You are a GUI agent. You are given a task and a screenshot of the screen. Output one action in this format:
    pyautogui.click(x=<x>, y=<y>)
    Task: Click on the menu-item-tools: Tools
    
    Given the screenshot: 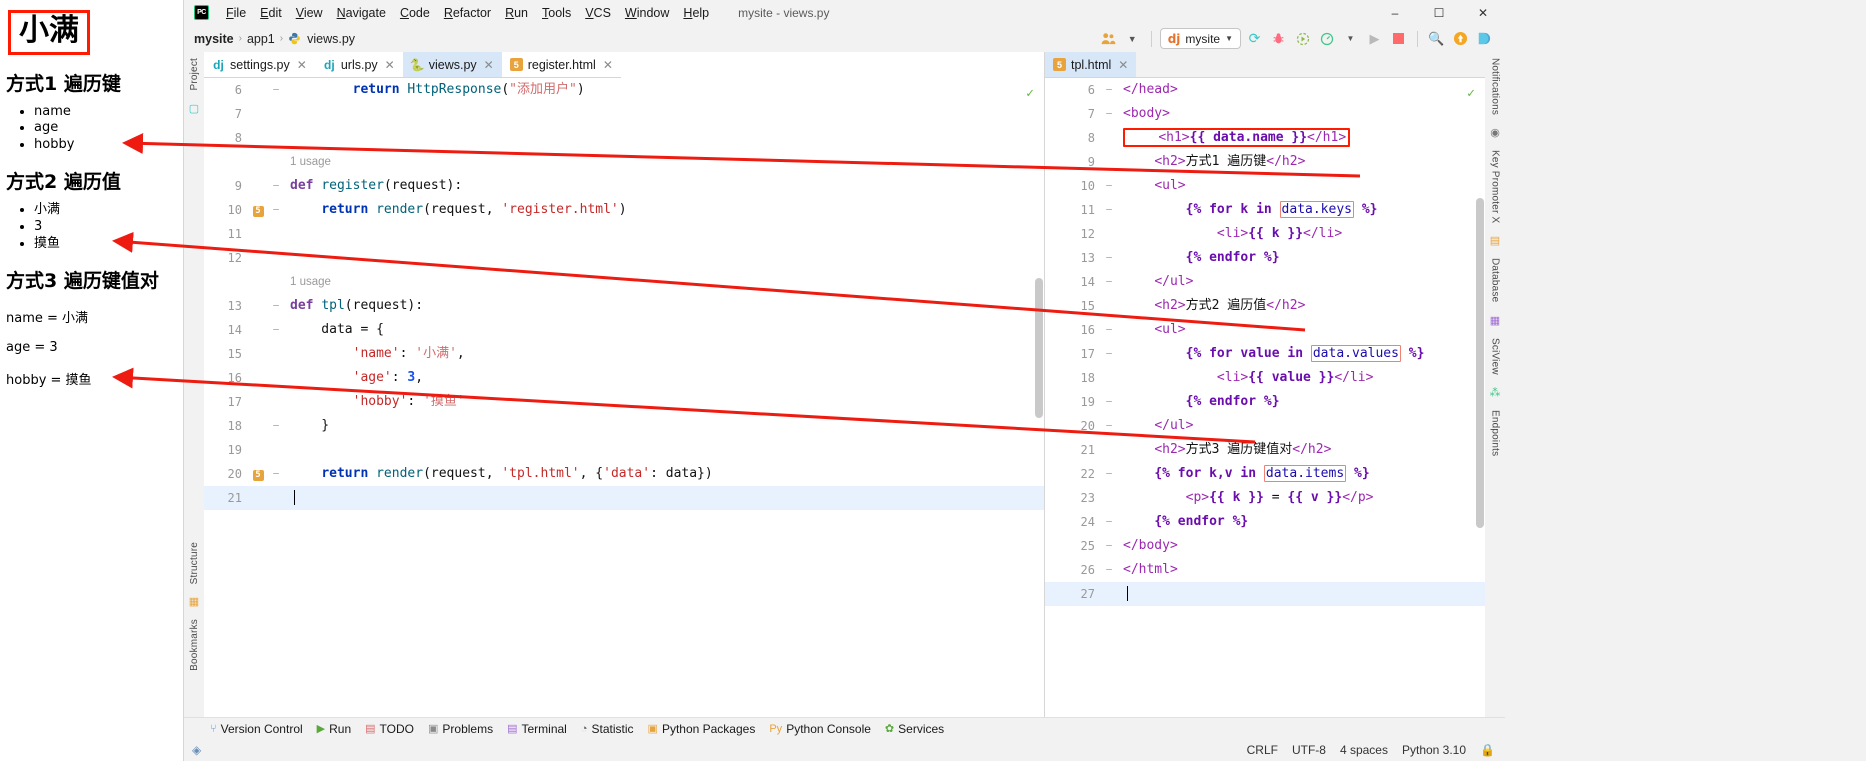 What is the action you would take?
    pyautogui.click(x=556, y=13)
    